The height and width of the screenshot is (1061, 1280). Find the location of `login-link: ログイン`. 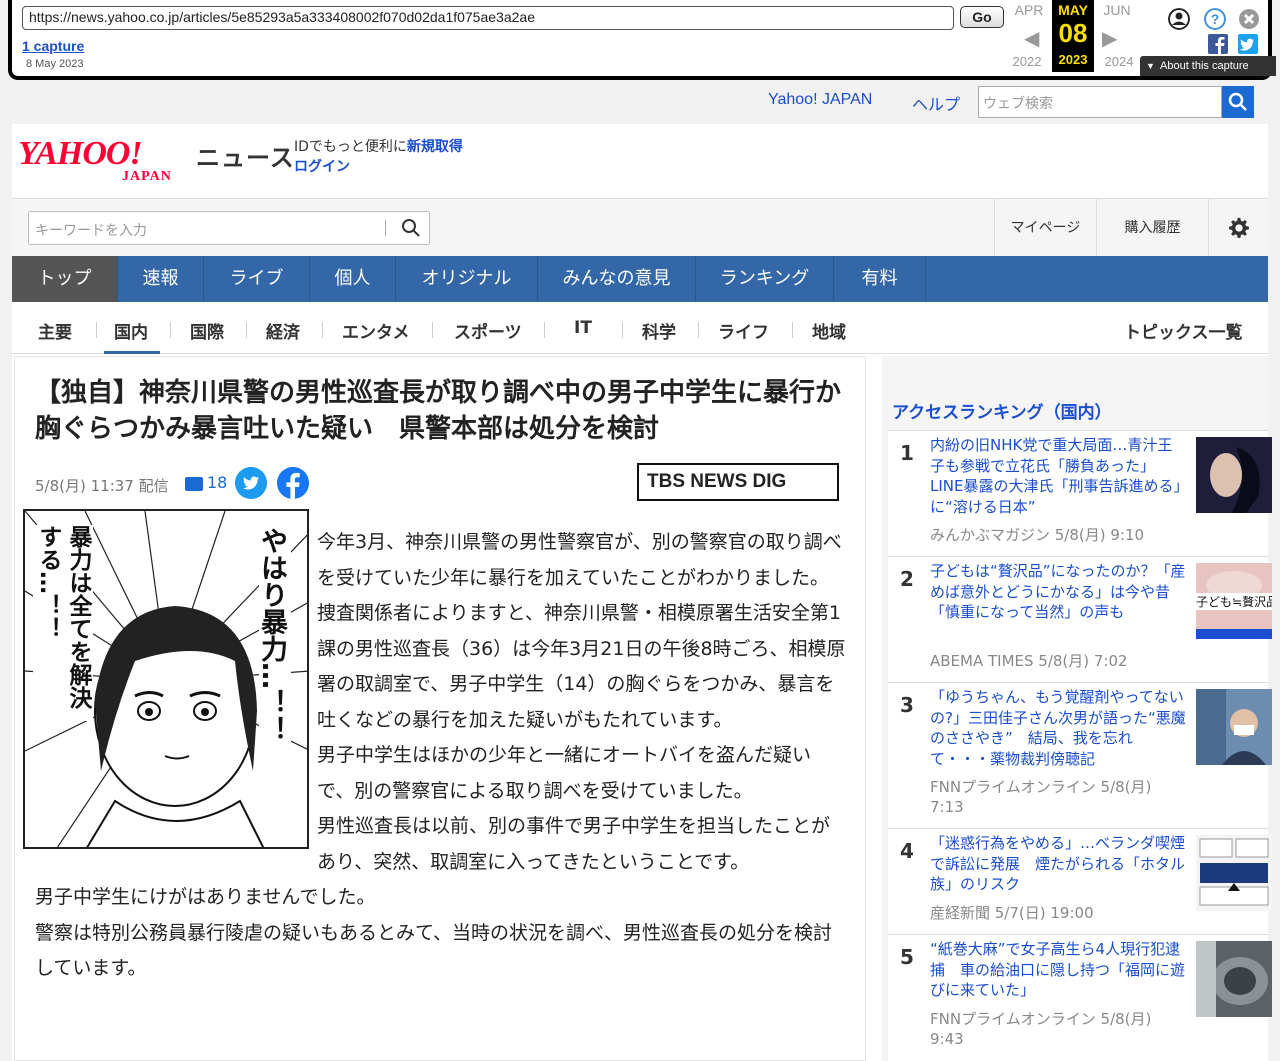

login-link: ログイン is located at coordinates (322, 166).